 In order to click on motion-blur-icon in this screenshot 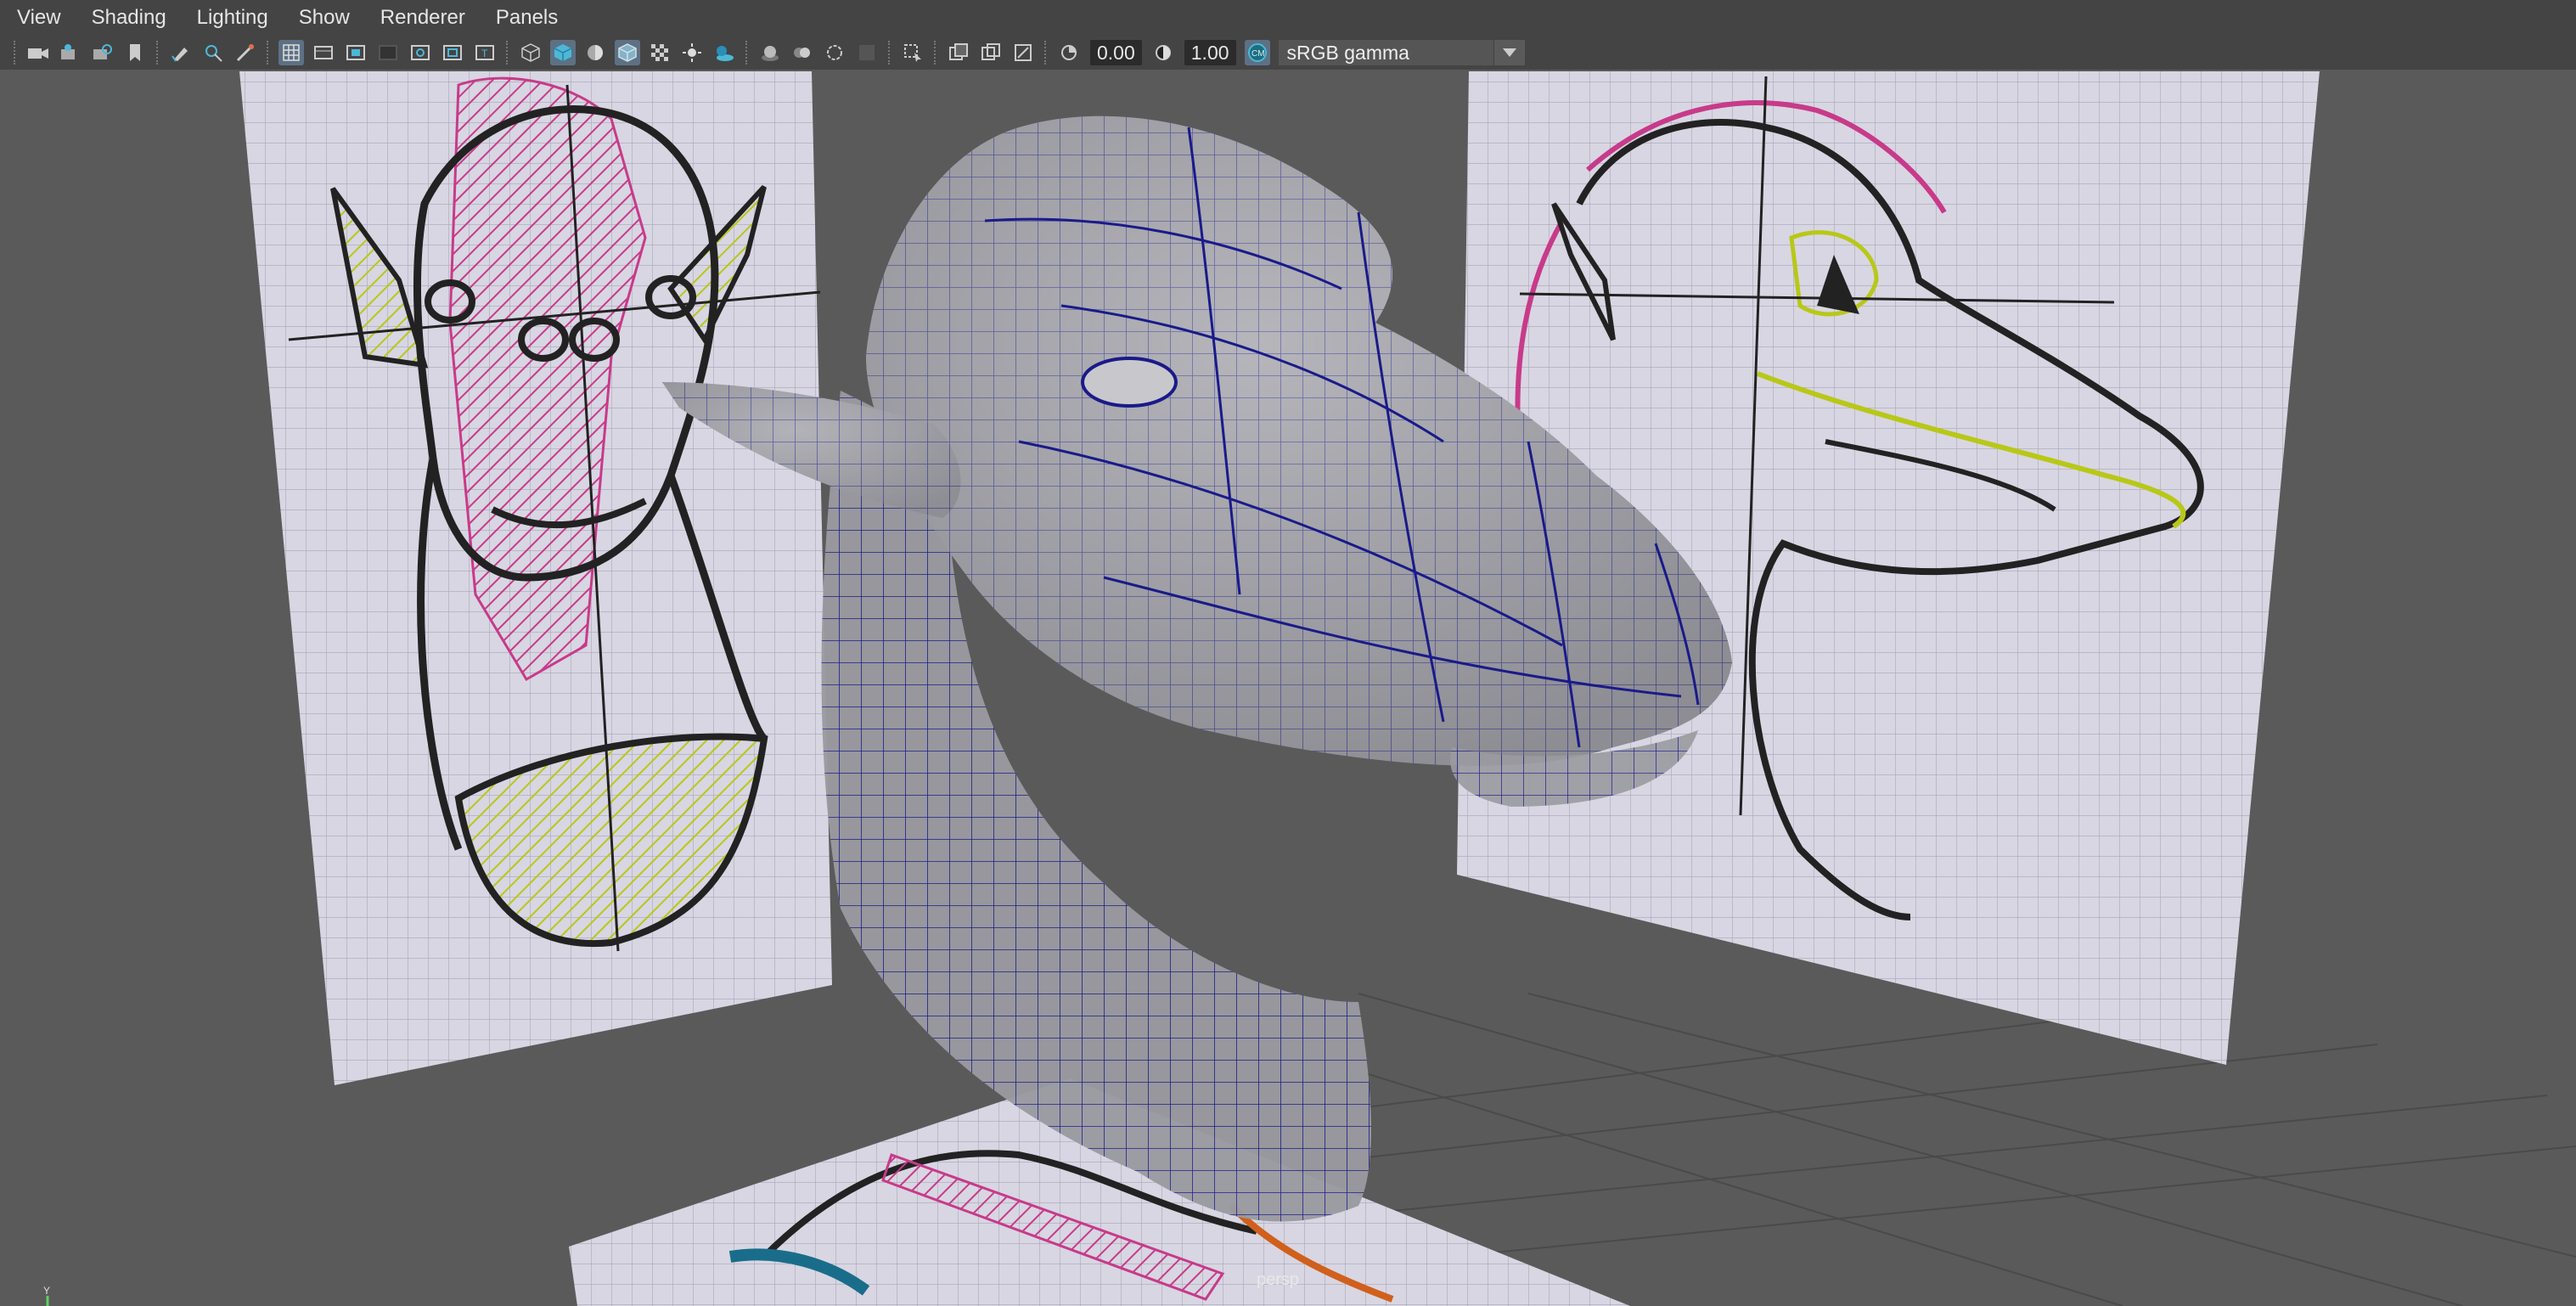, I will do `click(802, 52)`.